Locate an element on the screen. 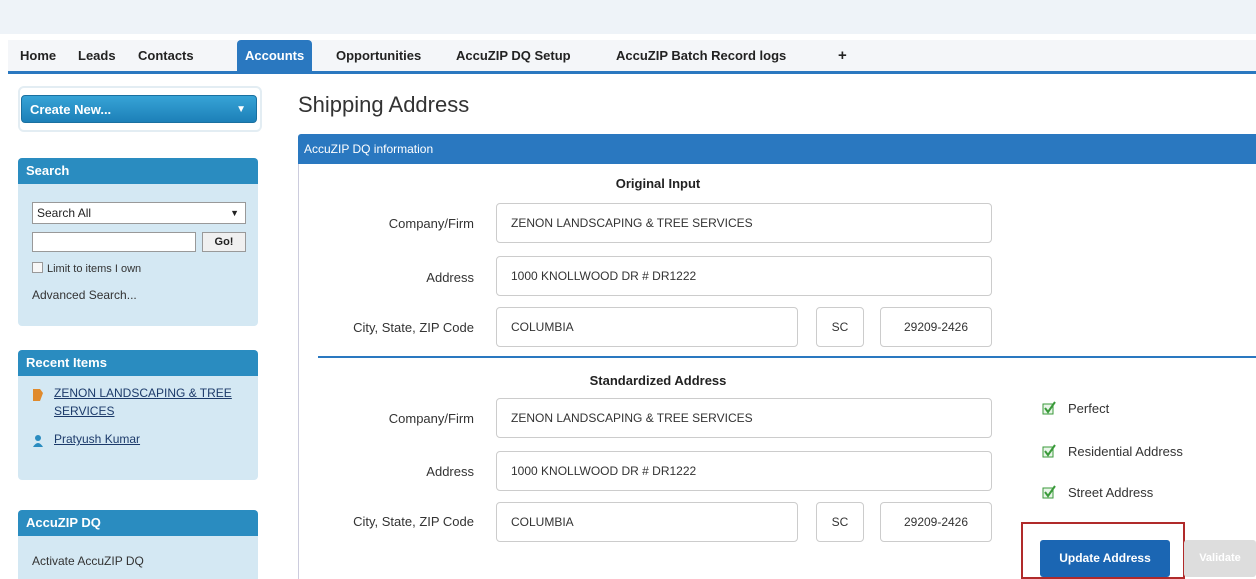 This screenshot has height=579, width=1256. status-perfect-label: Perfect is located at coordinates (1089, 408).